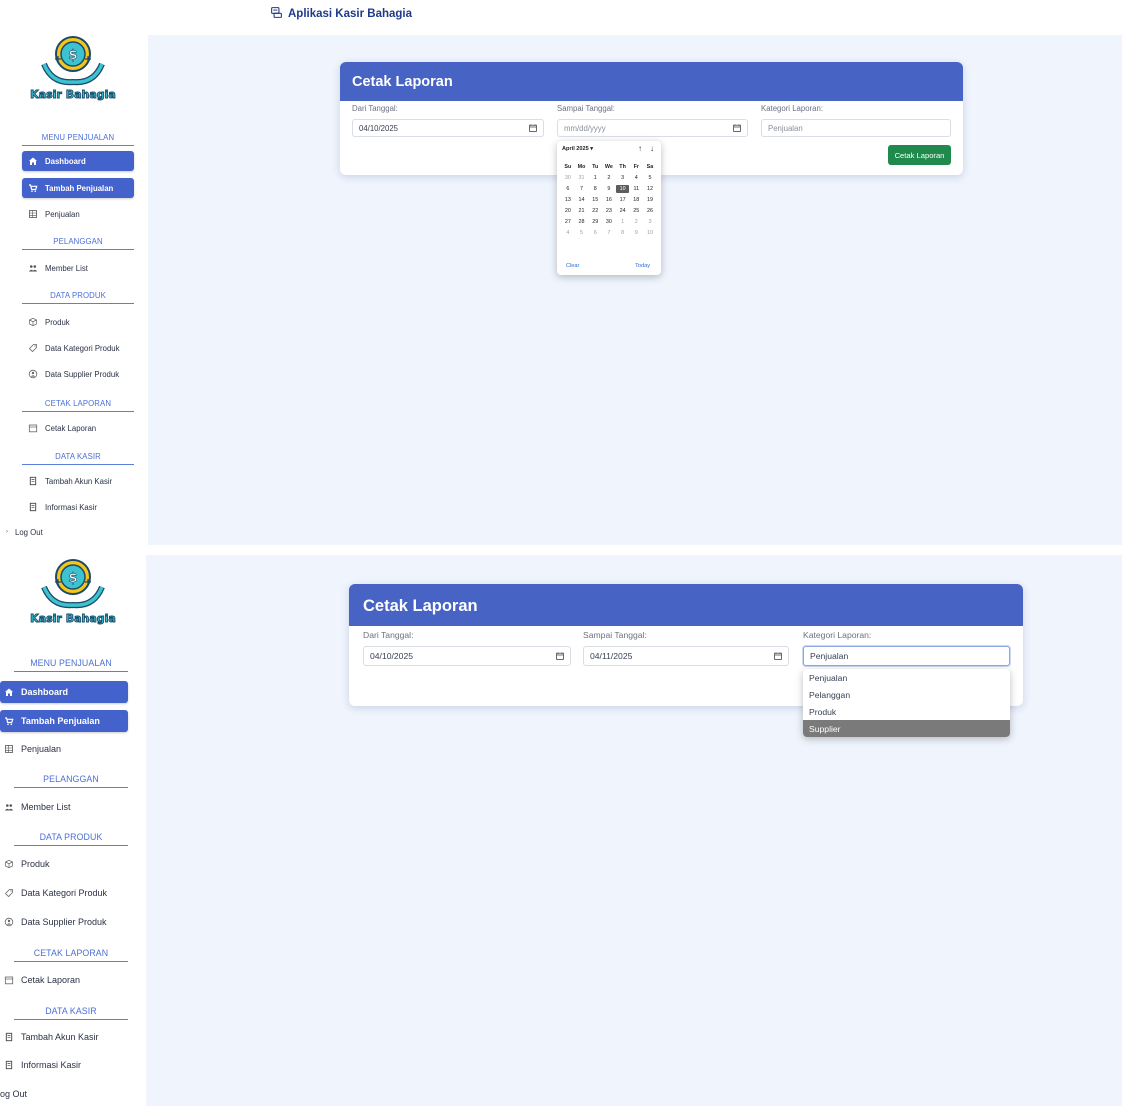 The image size is (1122, 1106). What do you see at coordinates (22, 532) in the screenshot?
I see `sidebar-logout: › Log Out` at bounding box center [22, 532].